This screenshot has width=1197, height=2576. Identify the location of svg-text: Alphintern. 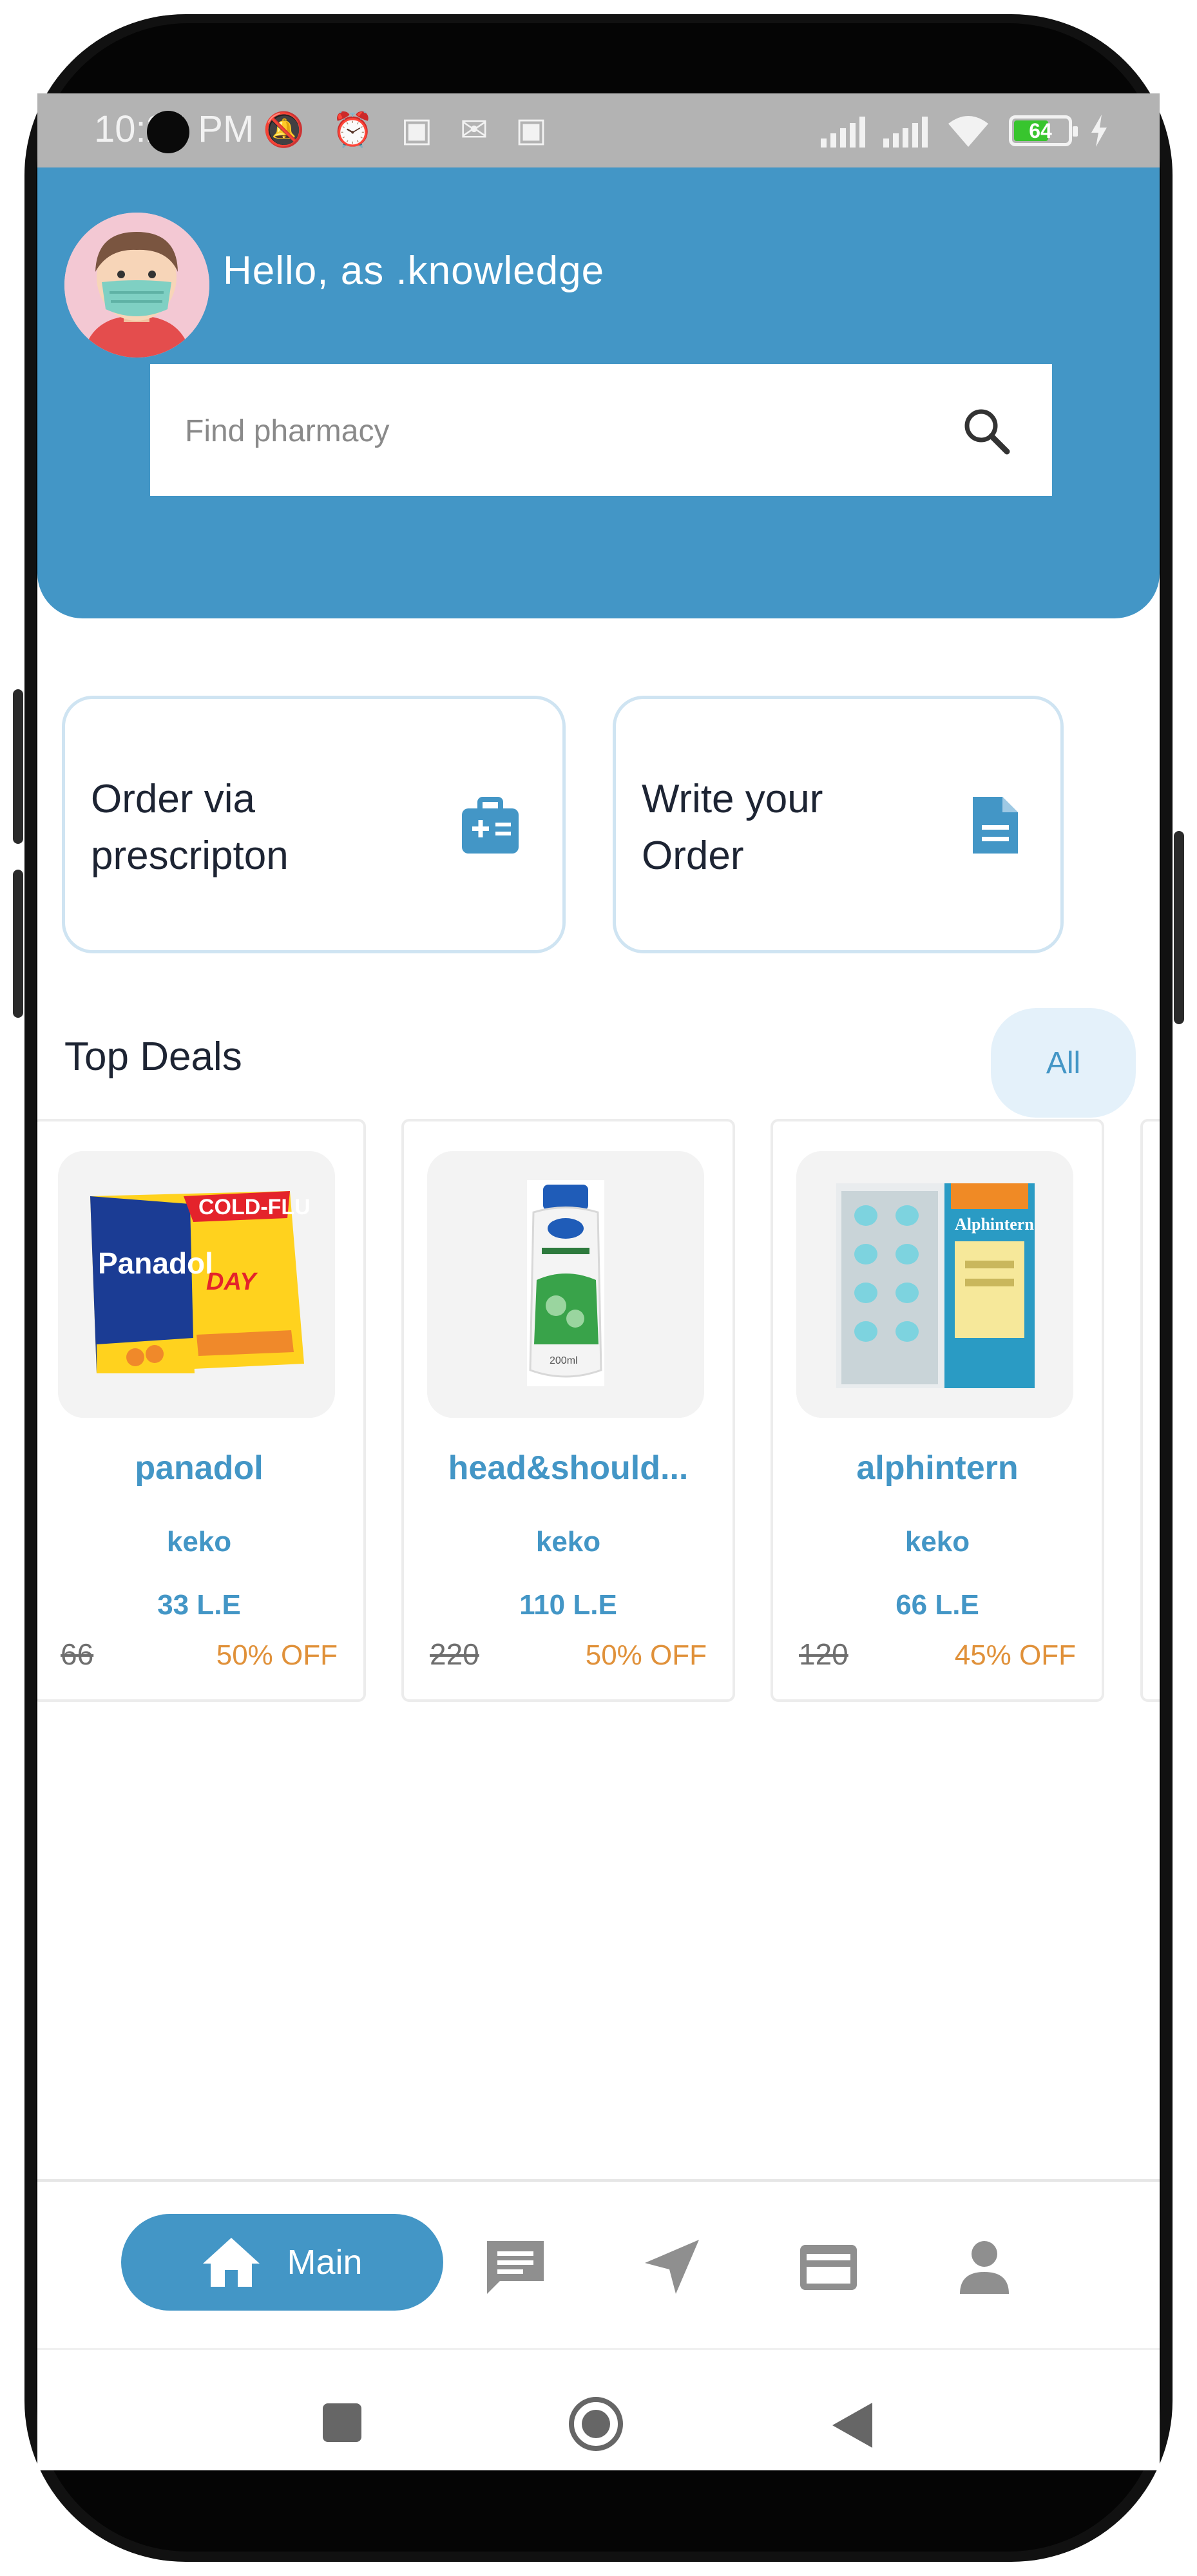
(994, 1224).